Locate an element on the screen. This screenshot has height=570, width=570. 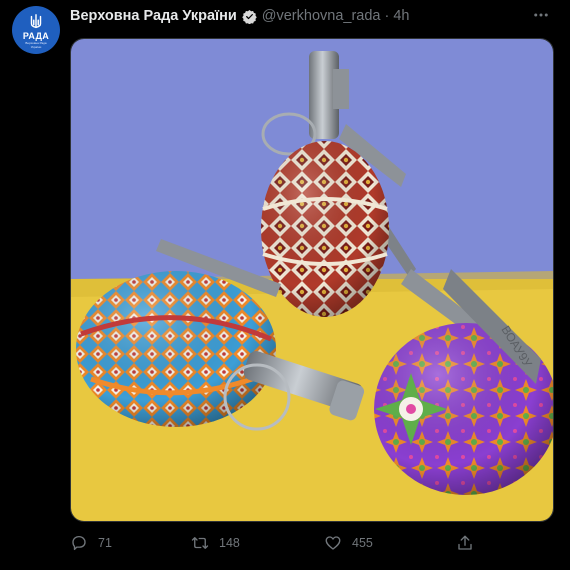
reply-button: 71 is located at coordinates (91, 543).